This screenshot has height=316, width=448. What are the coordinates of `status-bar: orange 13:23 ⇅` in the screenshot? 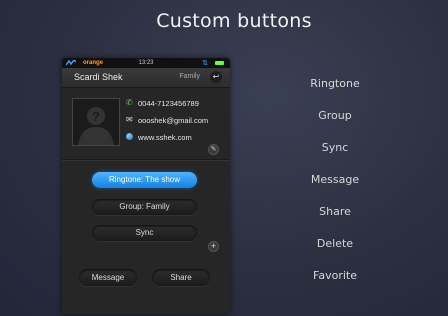 It's located at (146, 63).